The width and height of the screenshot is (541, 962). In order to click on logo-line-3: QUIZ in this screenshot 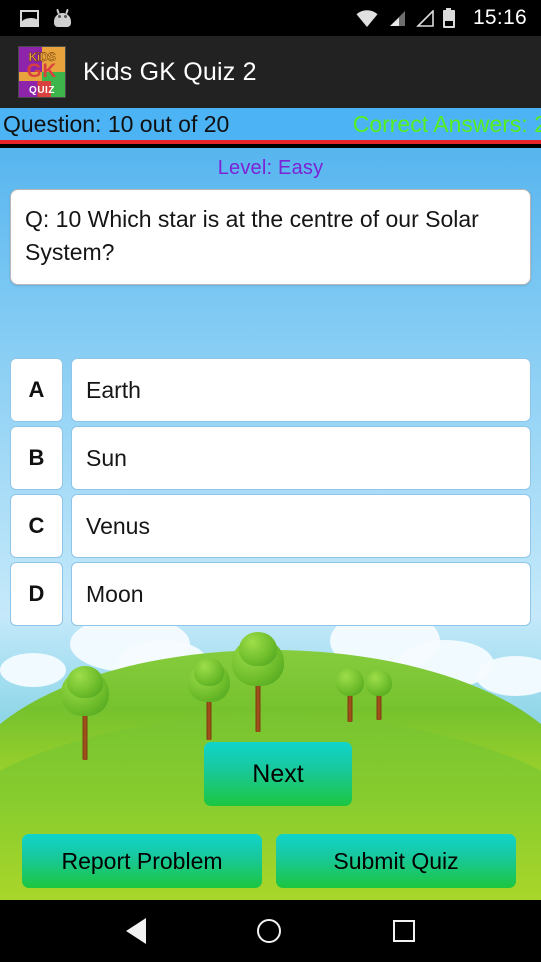, I will do `click(42, 90)`.